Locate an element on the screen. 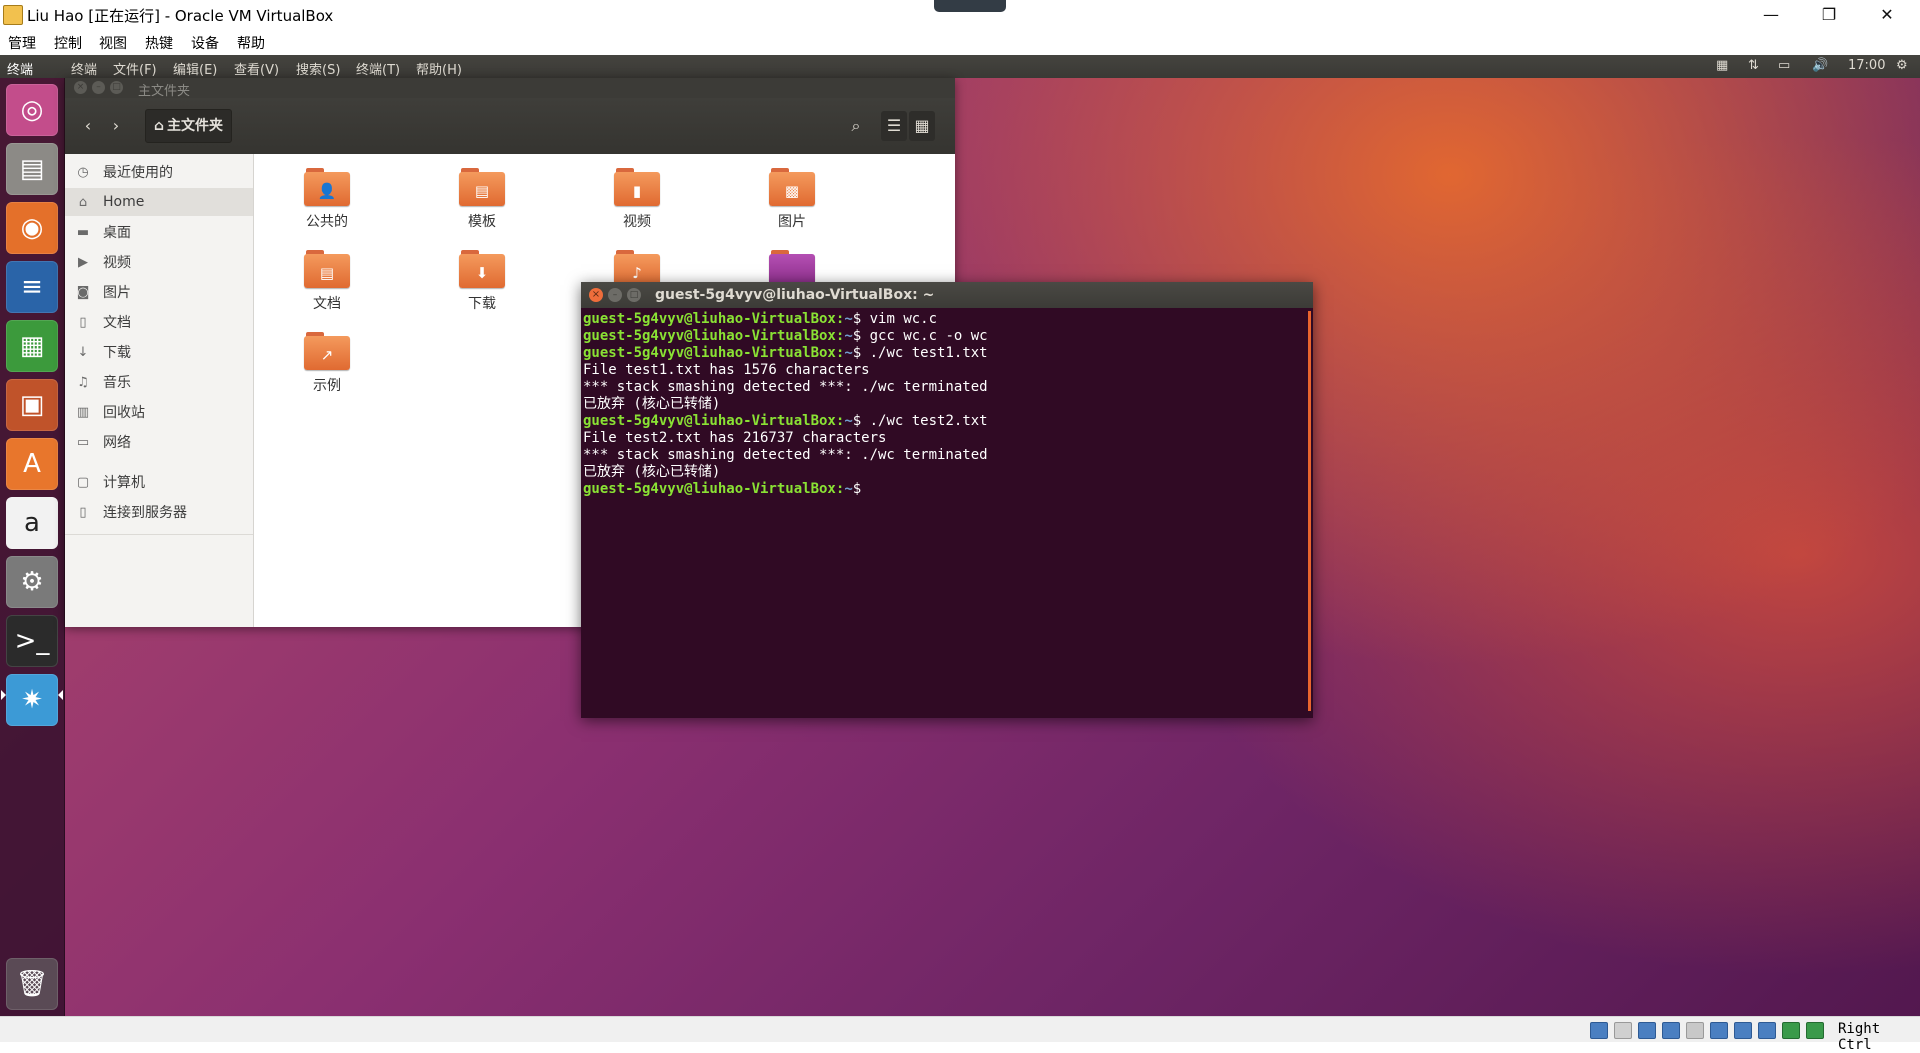 Image resolution: width=1920 pixels, height=1053 pixels. sidebar-item-recent: ◷ 最近使用的 is located at coordinates (159, 172).